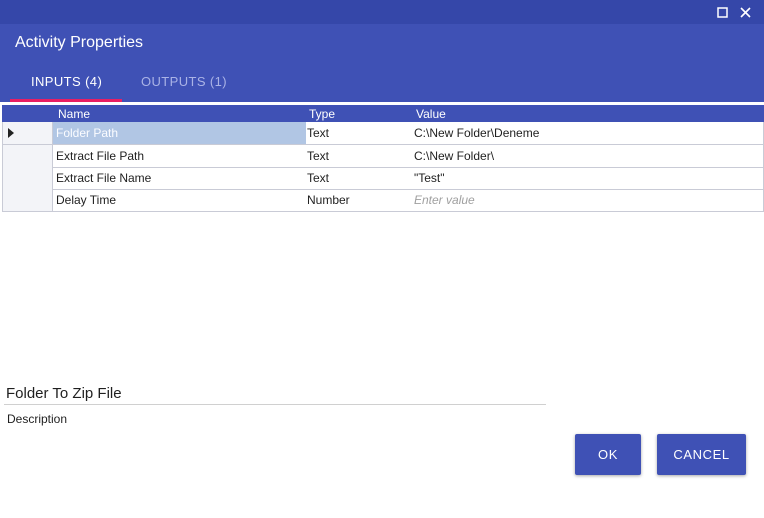 The image size is (764, 518). What do you see at coordinates (37, 419) in the screenshot?
I see `description-label: Description` at bounding box center [37, 419].